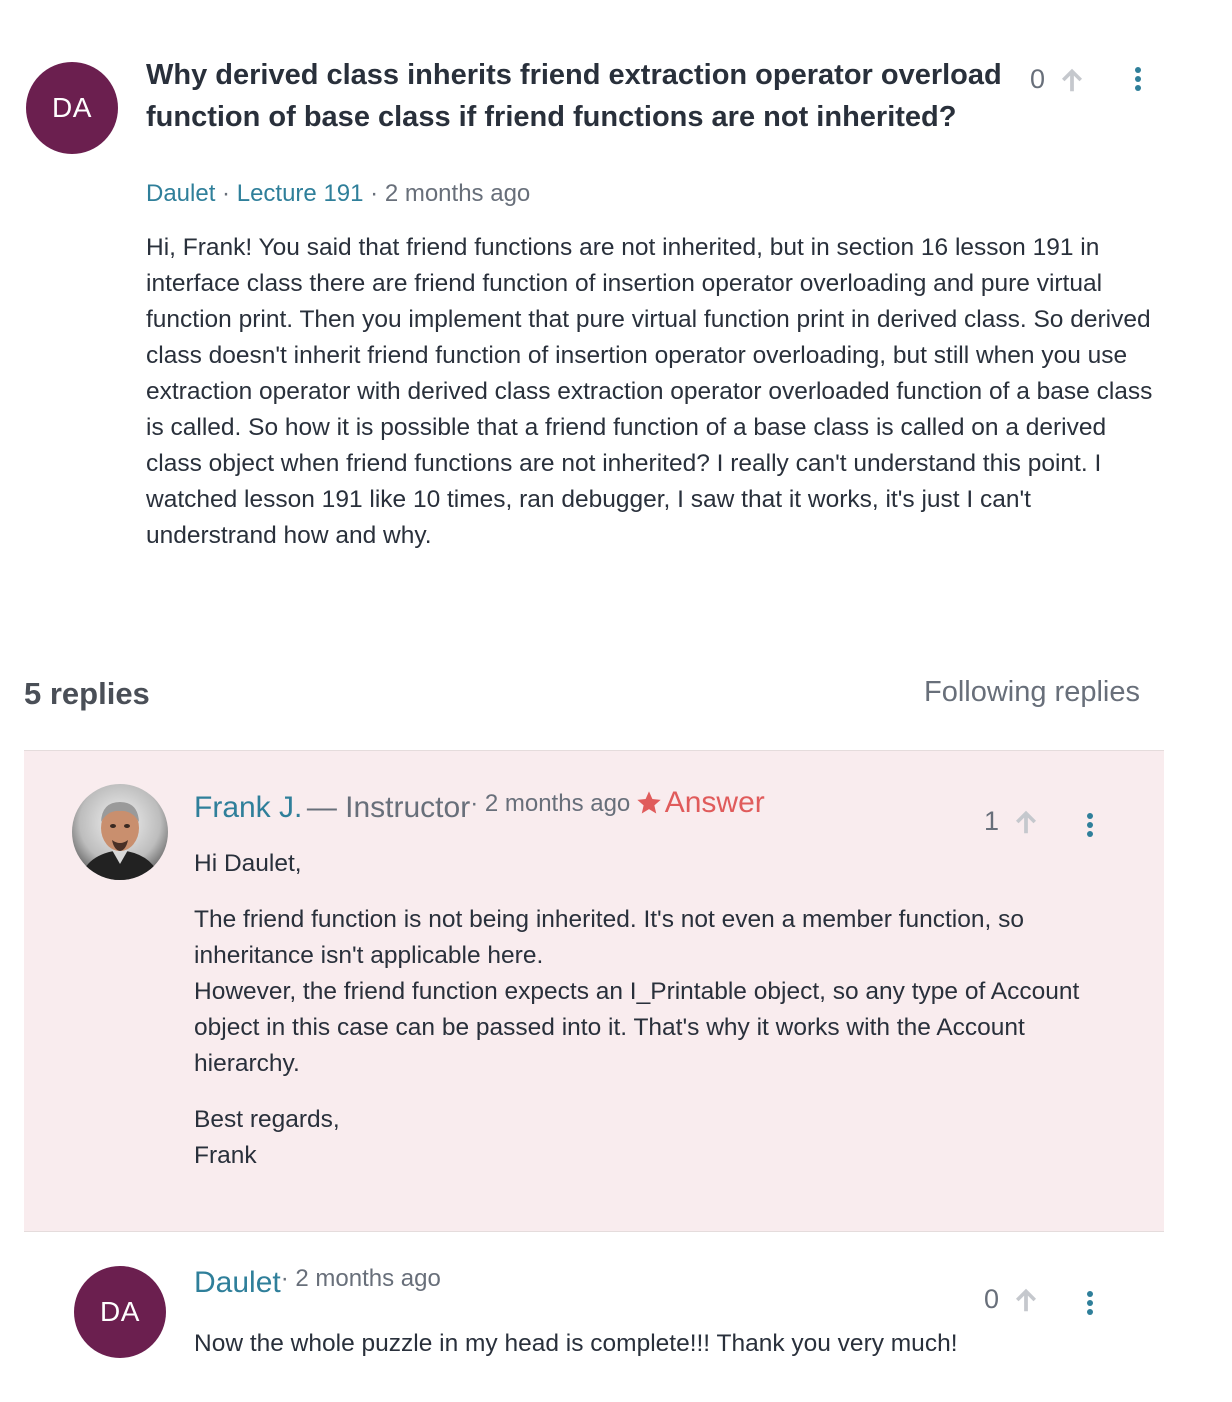 This screenshot has height=1402, width=1232. Describe the element at coordinates (237, 1282) in the screenshot. I see `reply-author-link: Daulet` at that location.